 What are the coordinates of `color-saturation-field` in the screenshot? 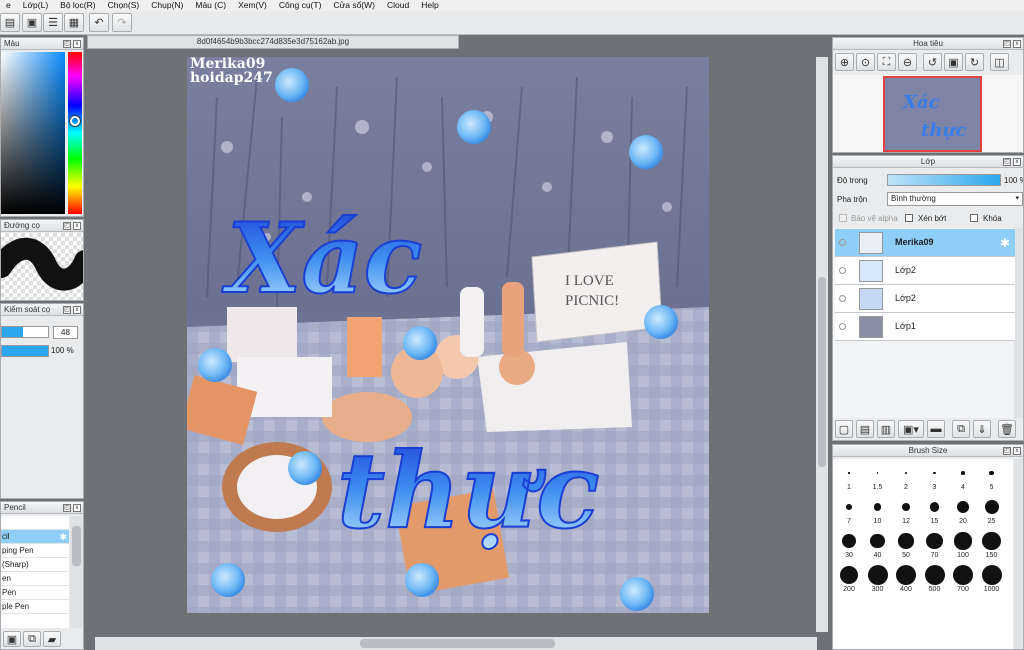 It's located at (33, 133).